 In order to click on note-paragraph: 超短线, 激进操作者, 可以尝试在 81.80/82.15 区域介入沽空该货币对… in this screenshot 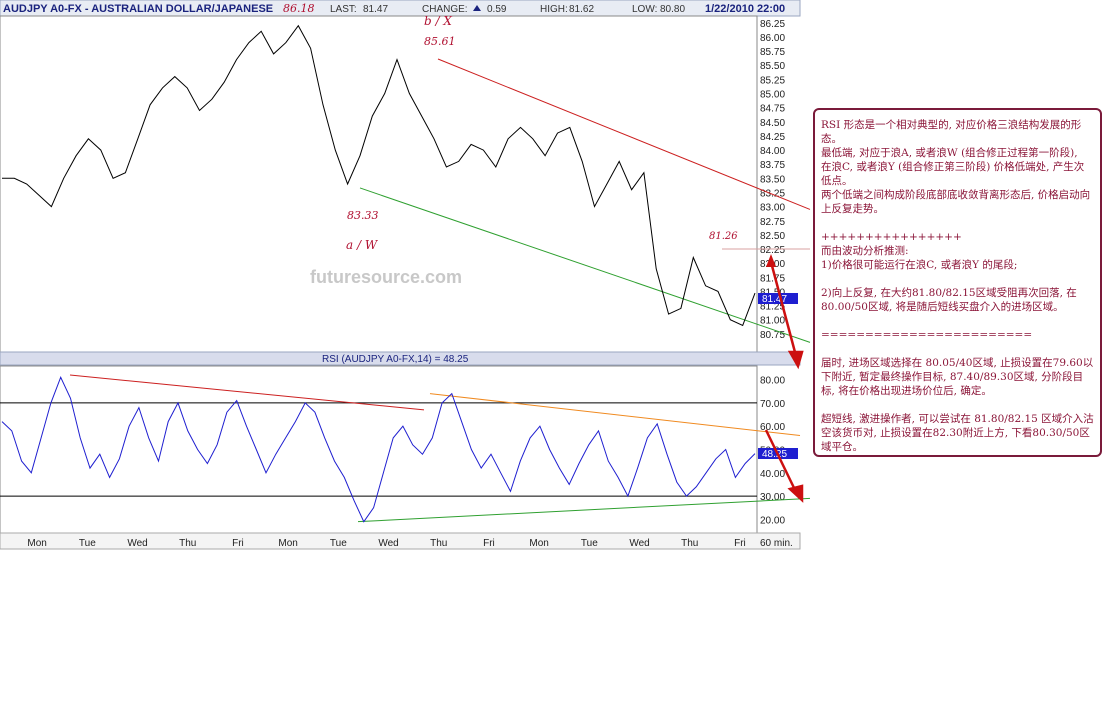, I will do `click(957, 433)`.